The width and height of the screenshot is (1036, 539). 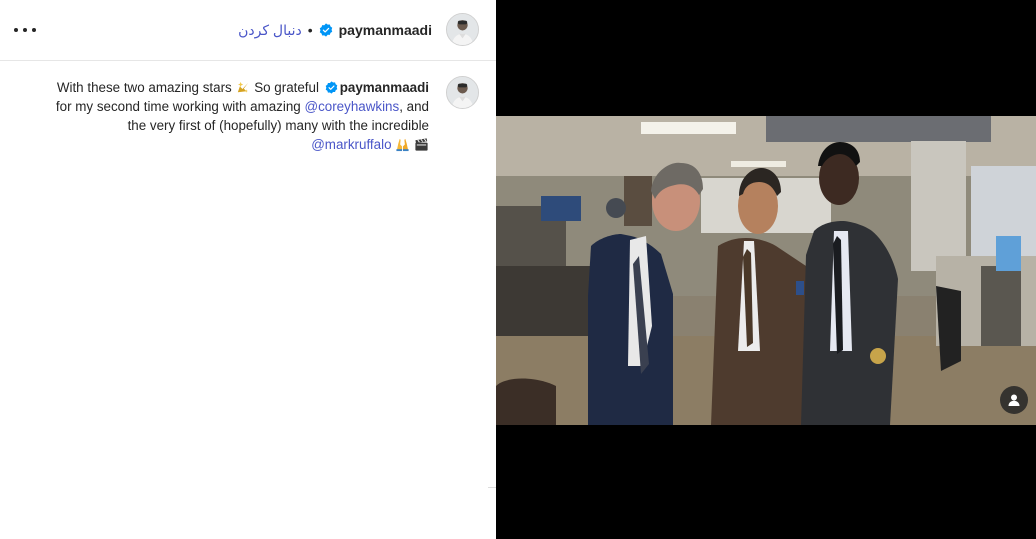 I want to click on header-username: paymanmaadi, so click(x=385, y=30).